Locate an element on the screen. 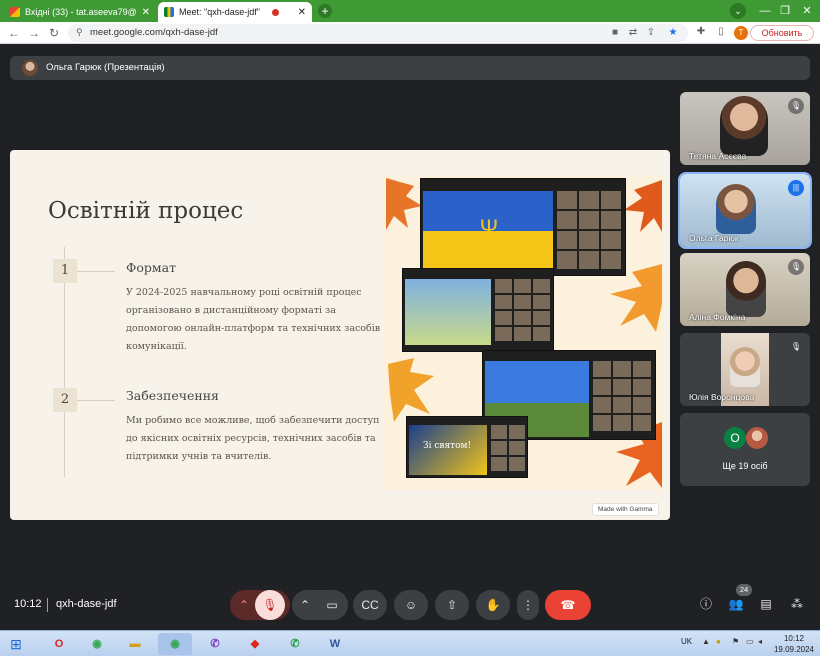  new-tab-button: + is located at coordinates (325, 11).